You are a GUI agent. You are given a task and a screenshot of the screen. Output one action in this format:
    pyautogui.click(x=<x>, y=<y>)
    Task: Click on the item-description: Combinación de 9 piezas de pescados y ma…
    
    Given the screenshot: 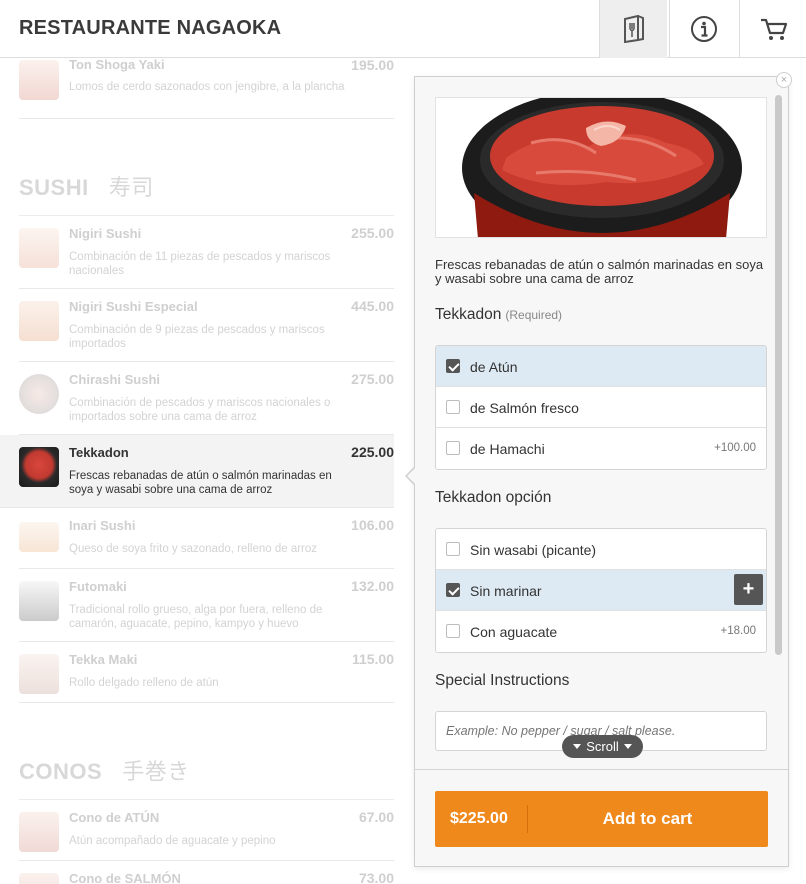 What is the action you would take?
    pyautogui.click(x=197, y=337)
    